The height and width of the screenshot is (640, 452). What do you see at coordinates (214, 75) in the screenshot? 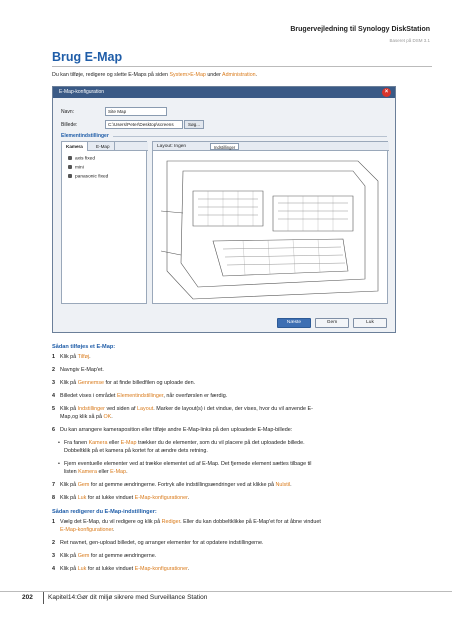
I see `intro-mid: under` at bounding box center [214, 75].